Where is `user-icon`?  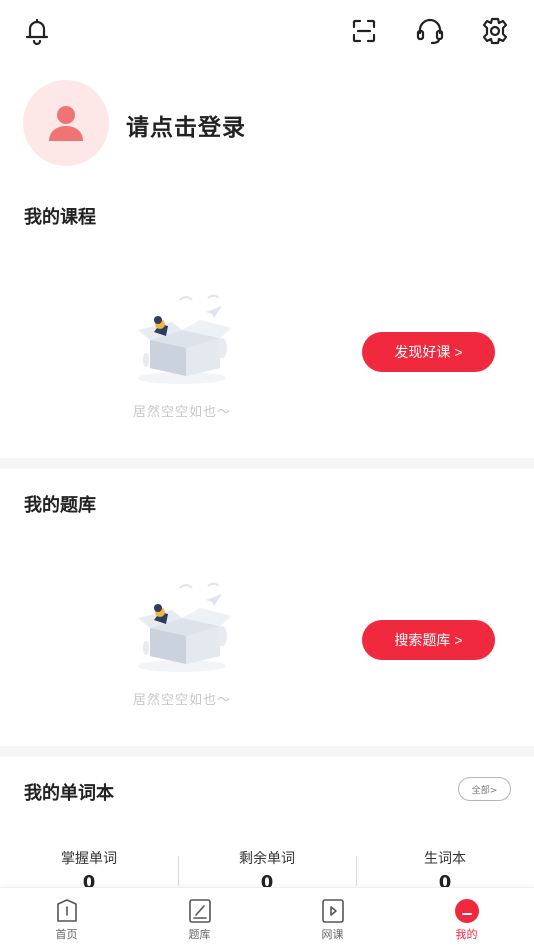
user-icon is located at coordinates (66, 123).